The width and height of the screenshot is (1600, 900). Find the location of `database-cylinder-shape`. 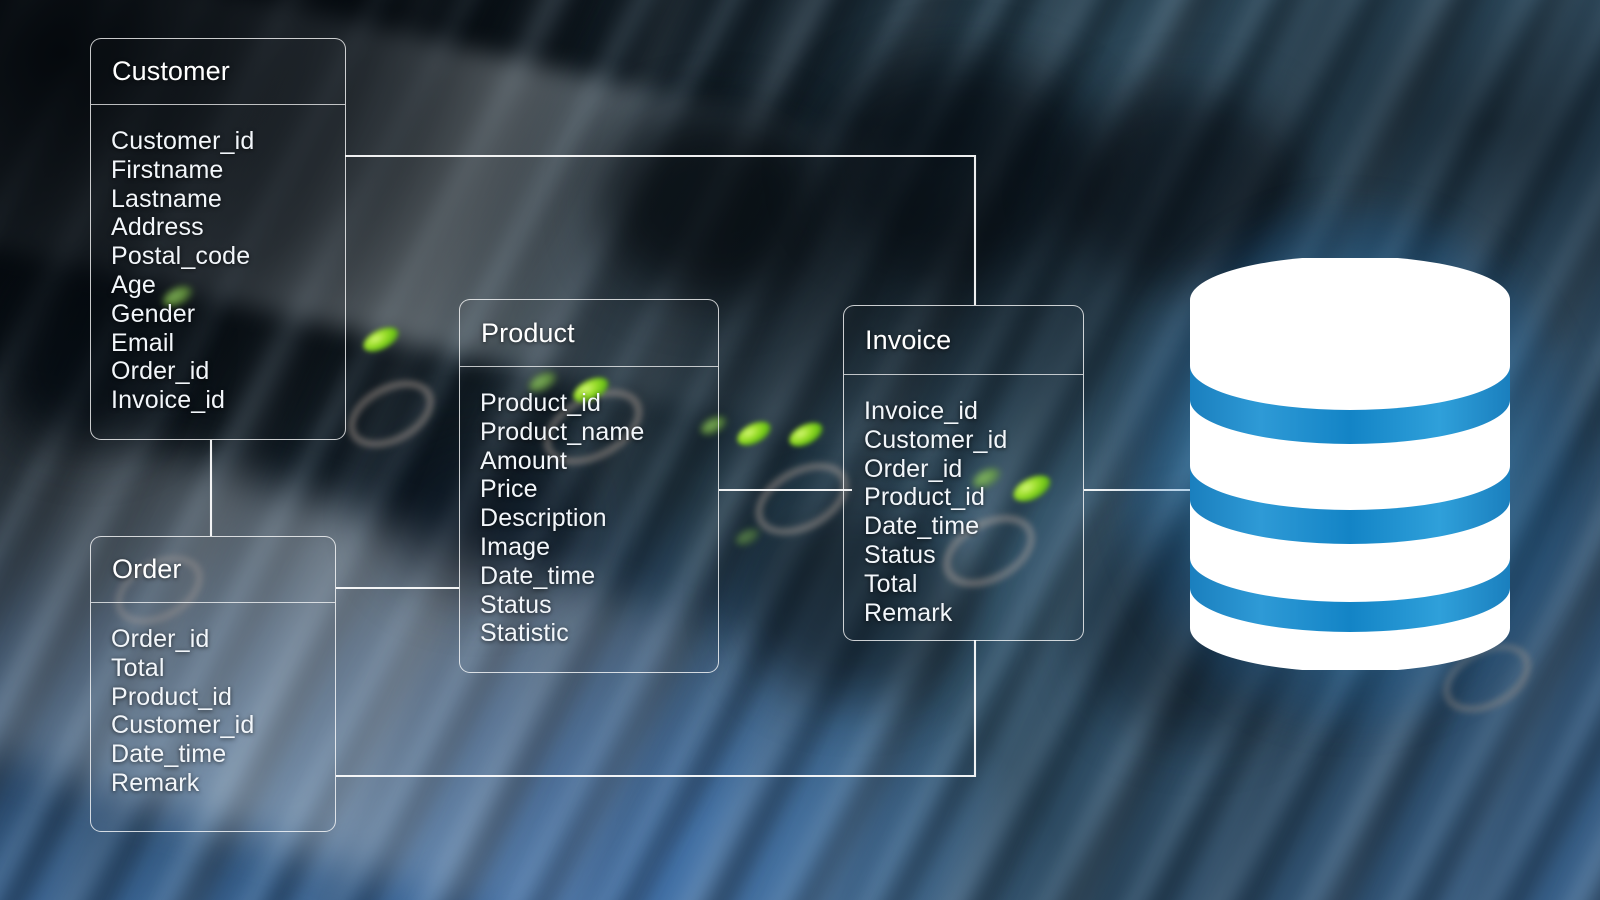

database-cylinder-shape is located at coordinates (1350, 464).